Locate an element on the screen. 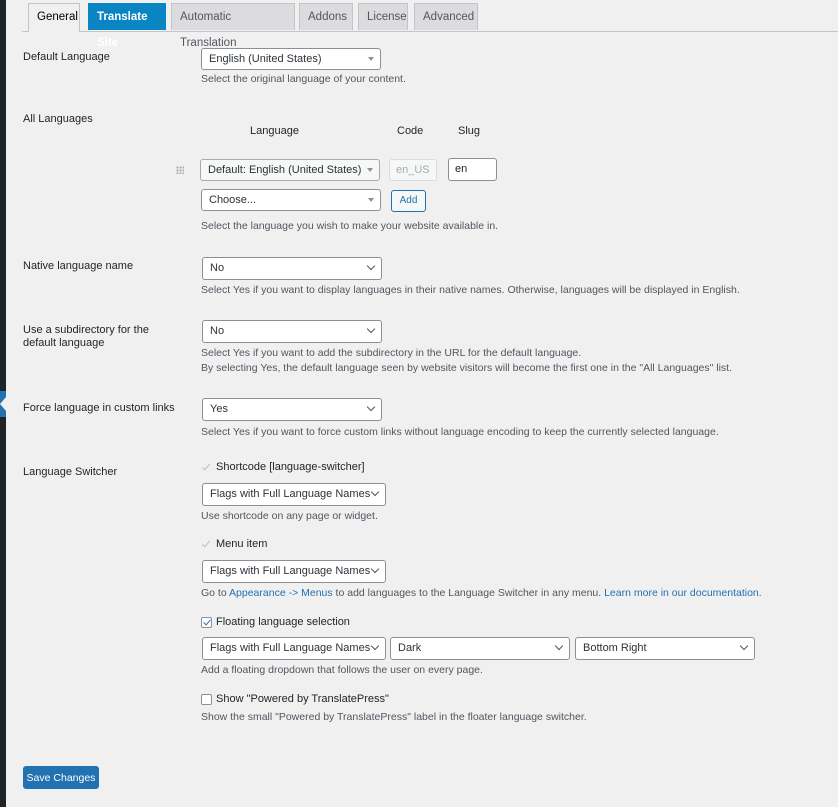  shortcode-style-value: Flags with Full Language Names is located at coordinates (290, 494).